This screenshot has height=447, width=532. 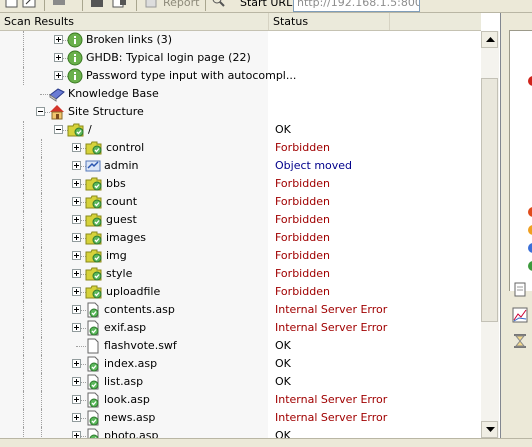 What do you see at coordinates (240, 184) in the screenshot?
I see `tree-row: bbs Forbidden` at bounding box center [240, 184].